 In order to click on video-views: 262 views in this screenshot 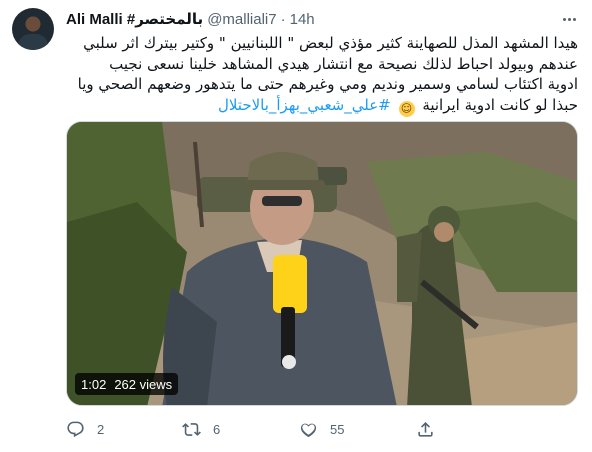, I will do `click(143, 384)`.